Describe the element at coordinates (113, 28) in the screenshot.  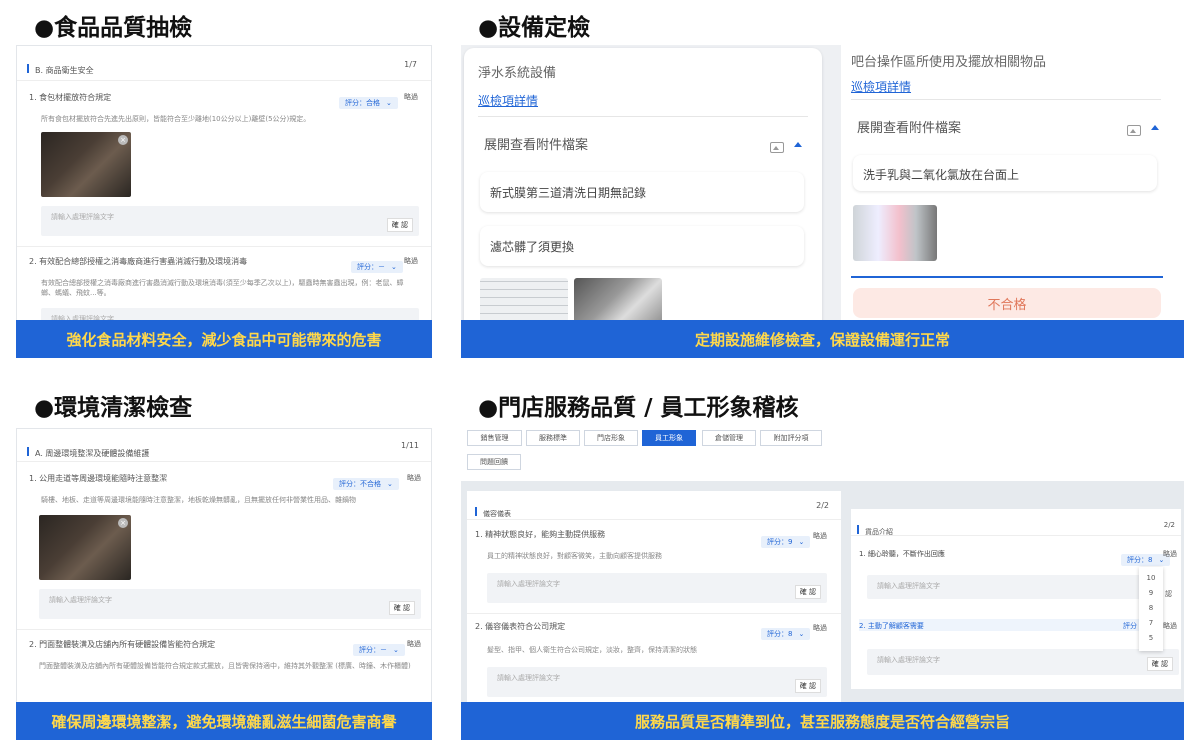
I see `section-title-food: ●食品品質抽檢` at that location.